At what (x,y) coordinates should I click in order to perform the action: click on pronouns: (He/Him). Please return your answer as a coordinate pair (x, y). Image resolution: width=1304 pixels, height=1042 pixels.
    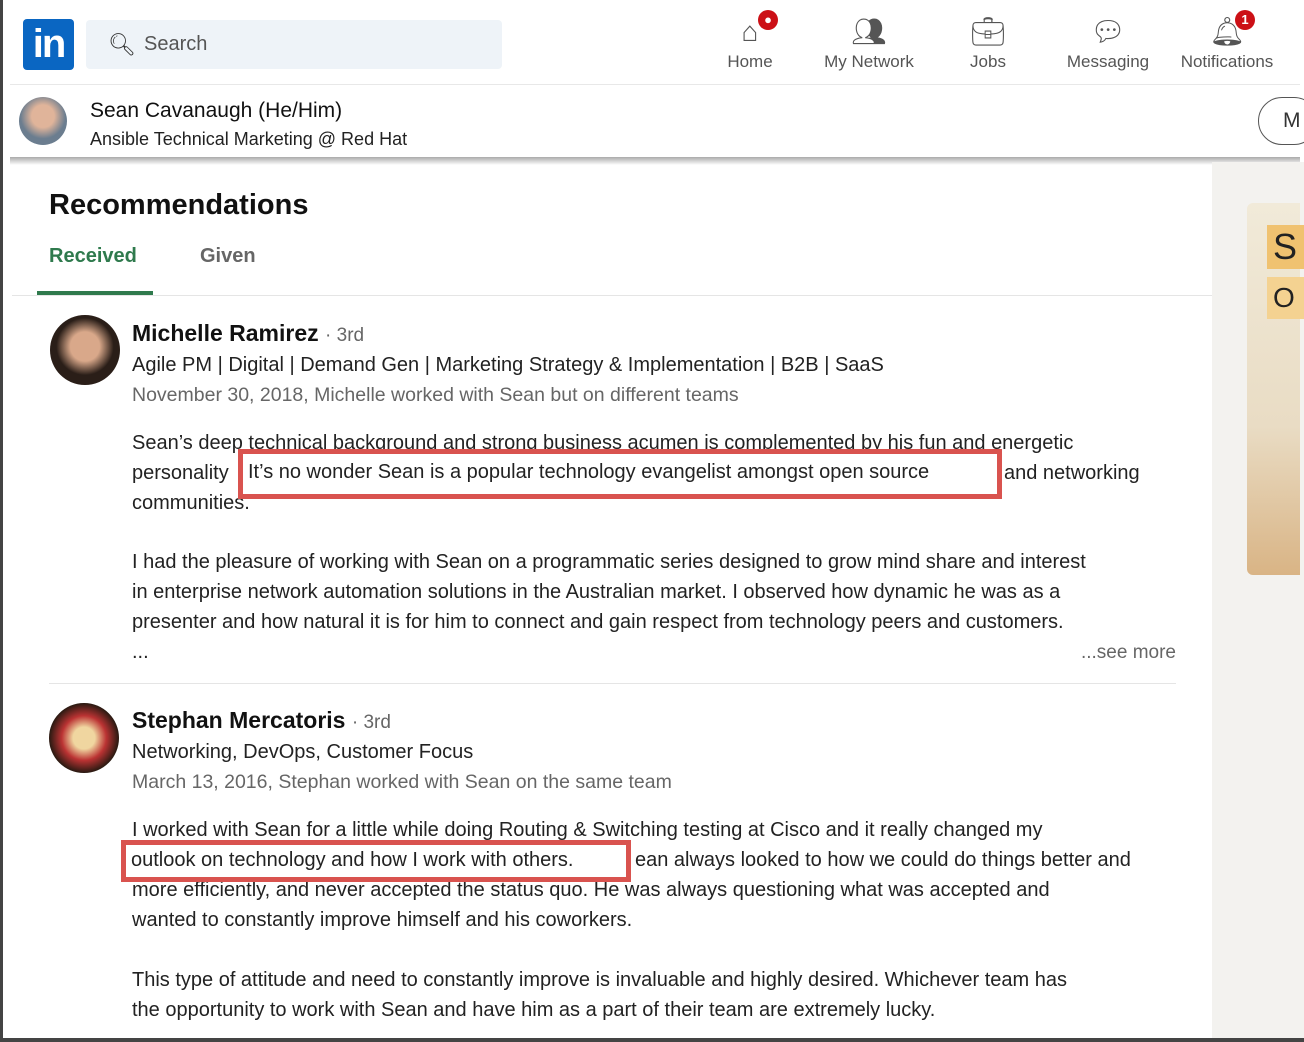
    Looking at the image, I should click on (300, 110).